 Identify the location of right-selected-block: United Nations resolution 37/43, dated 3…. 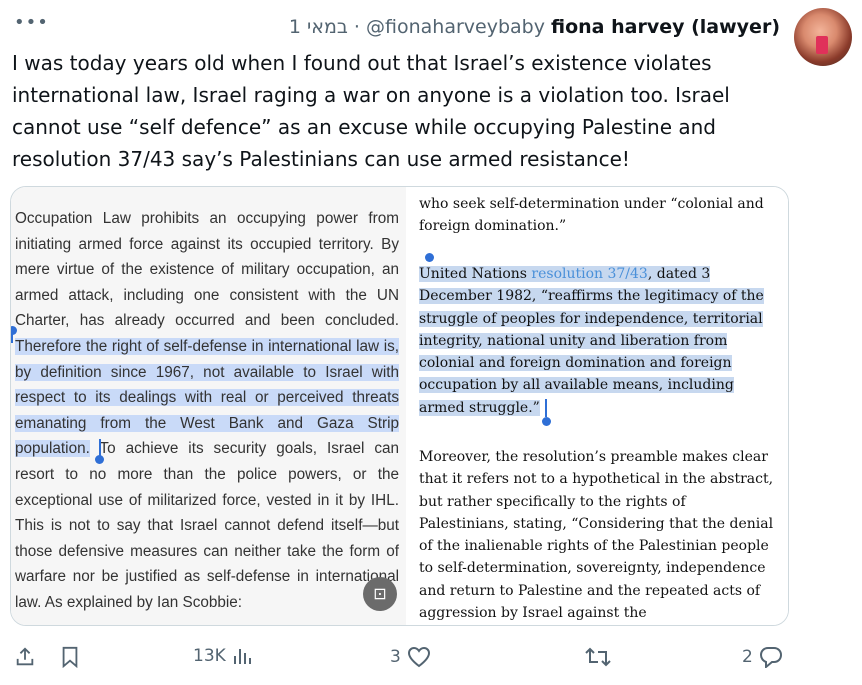
(596, 341).